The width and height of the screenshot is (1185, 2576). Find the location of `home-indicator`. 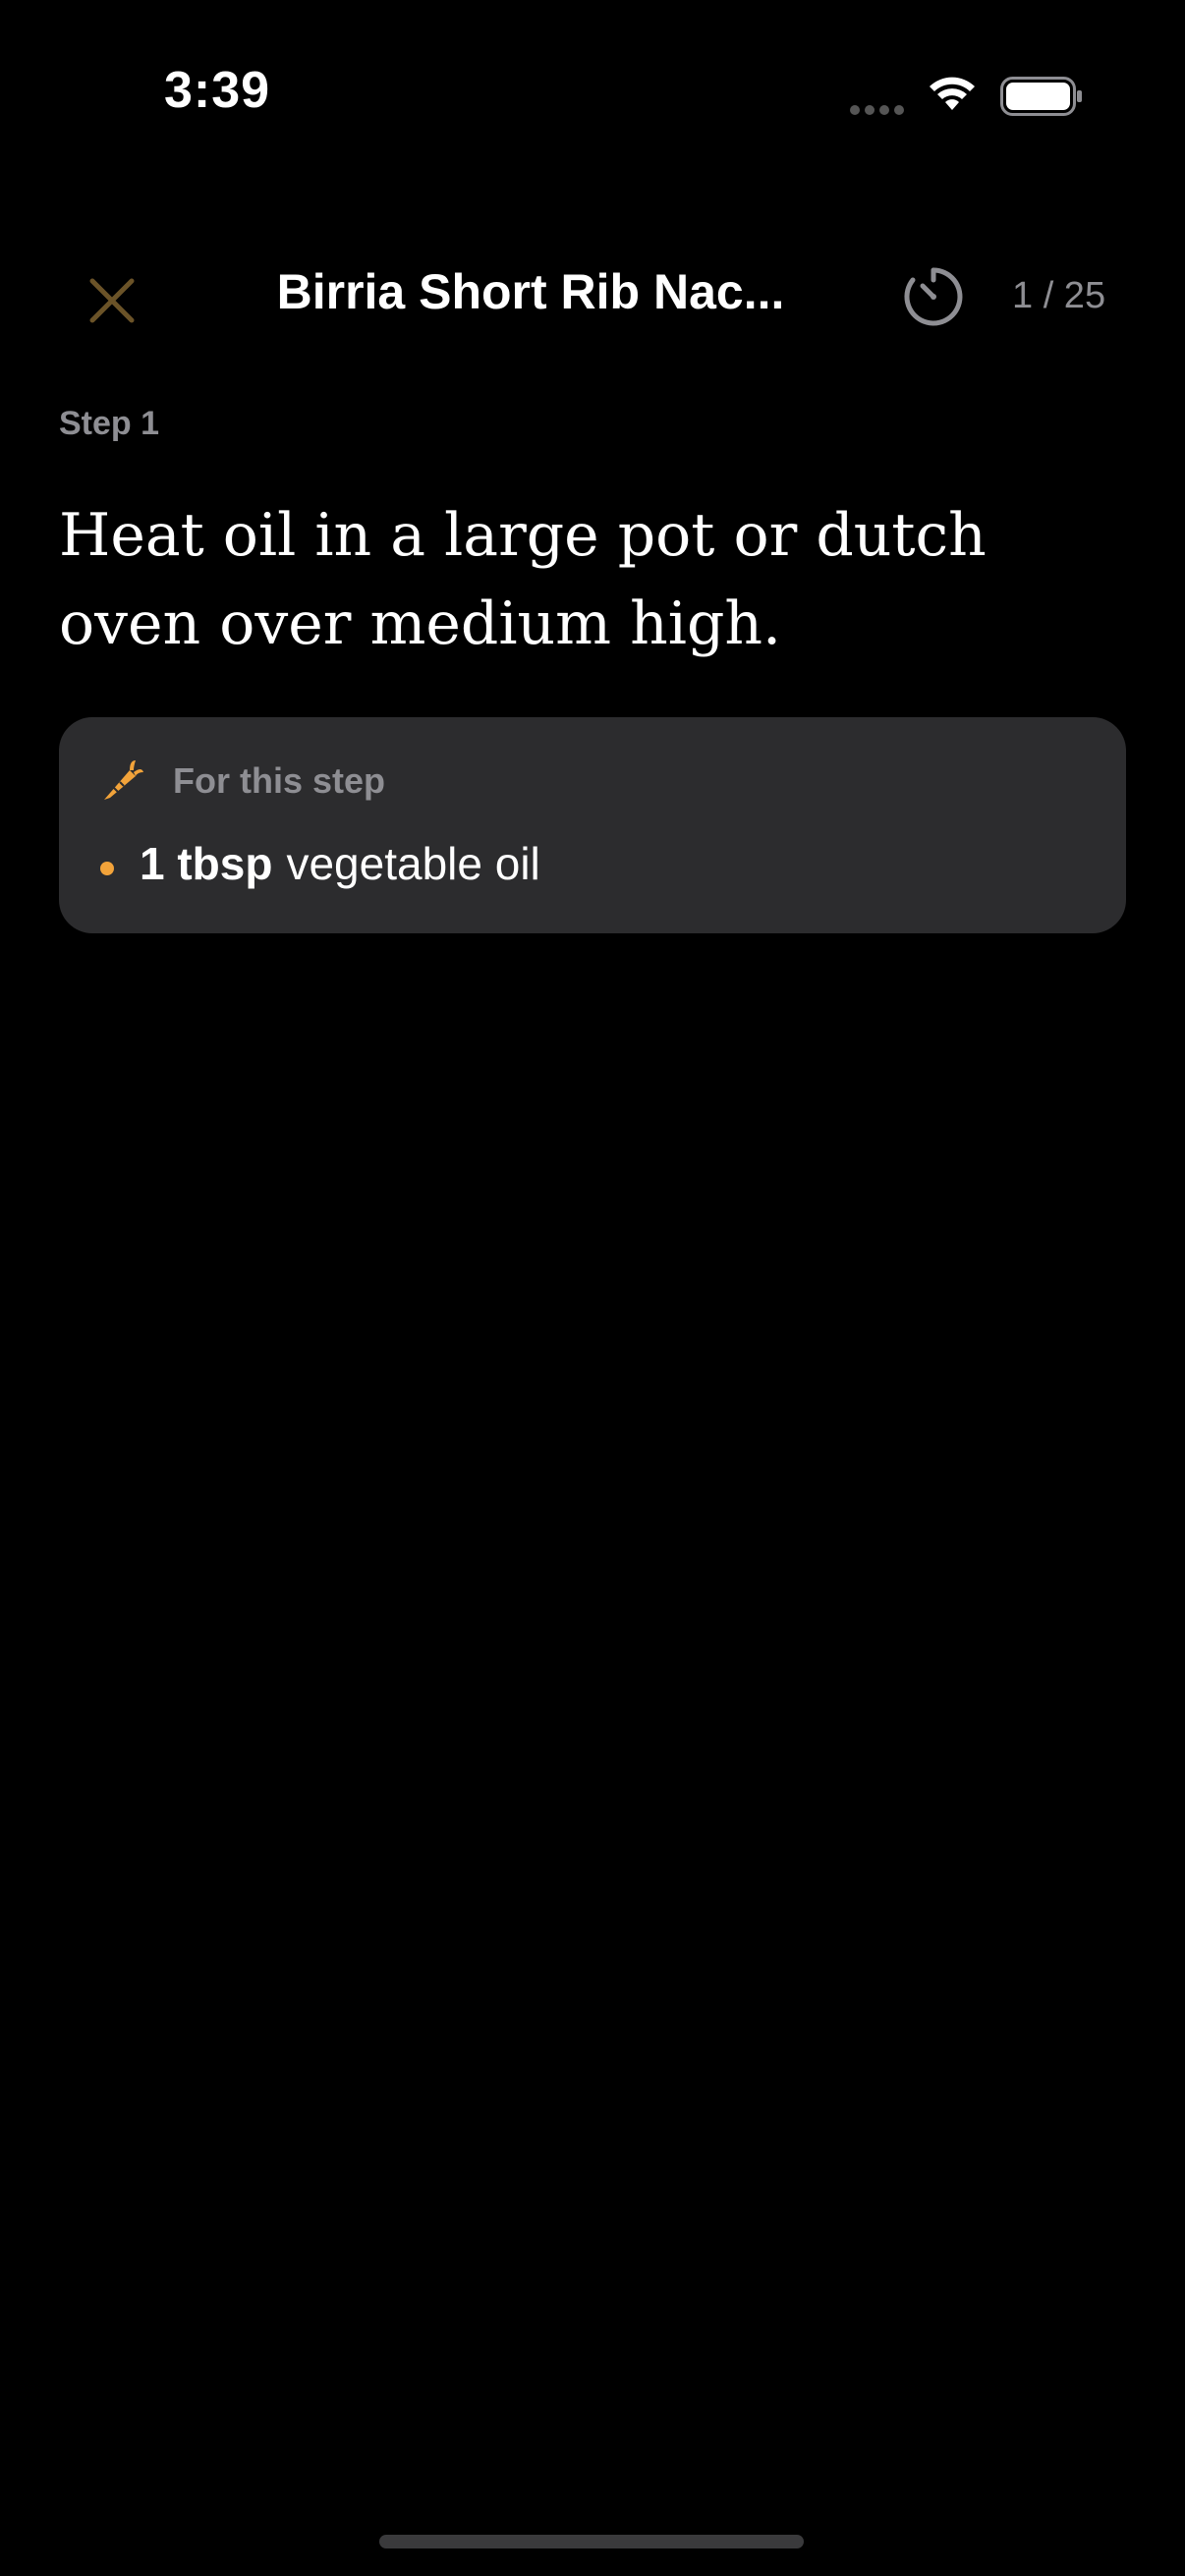

home-indicator is located at coordinates (592, 2541).